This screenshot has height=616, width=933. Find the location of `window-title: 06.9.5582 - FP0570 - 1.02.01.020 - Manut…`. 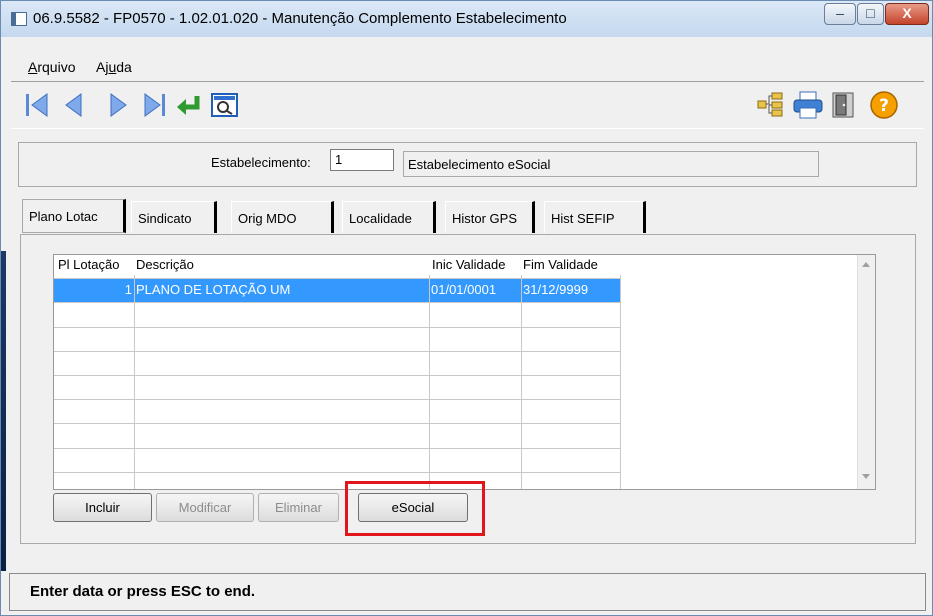

window-title: 06.9.5582 - FP0570 - 1.02.01.020 - Manut… is located at coordinates (300, 18).